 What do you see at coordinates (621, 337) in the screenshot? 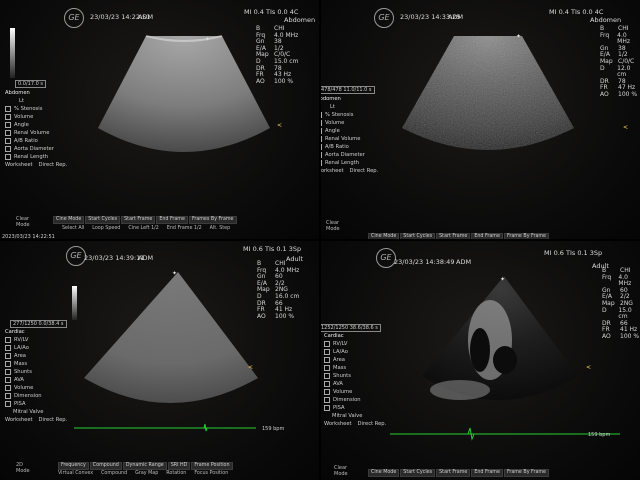
I see `param-row: AO 100 %` at bounding box center [621, 337].